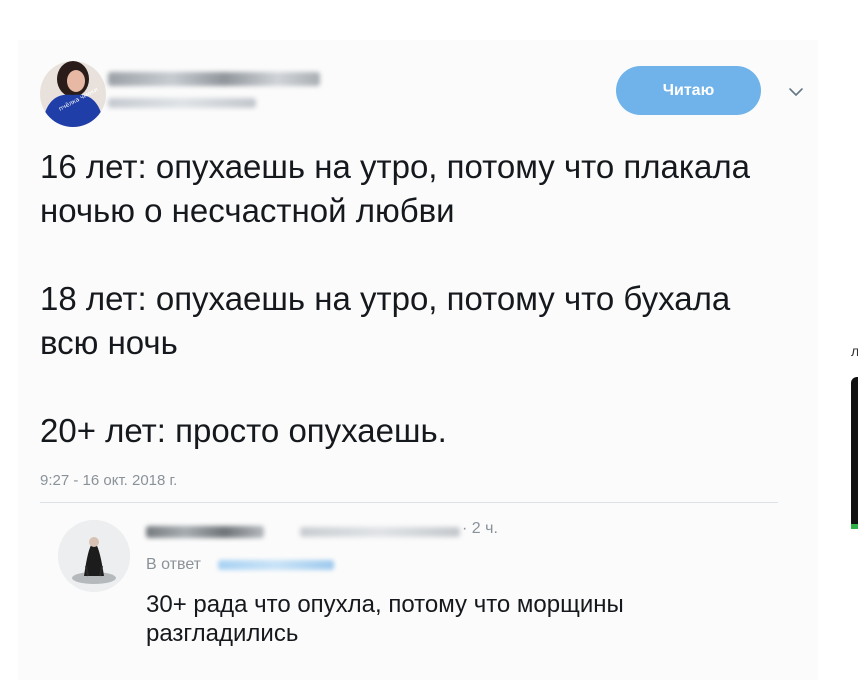 This screenshot has width=858, height=696. I want to click on author-name-blurred, so click(214, 79).